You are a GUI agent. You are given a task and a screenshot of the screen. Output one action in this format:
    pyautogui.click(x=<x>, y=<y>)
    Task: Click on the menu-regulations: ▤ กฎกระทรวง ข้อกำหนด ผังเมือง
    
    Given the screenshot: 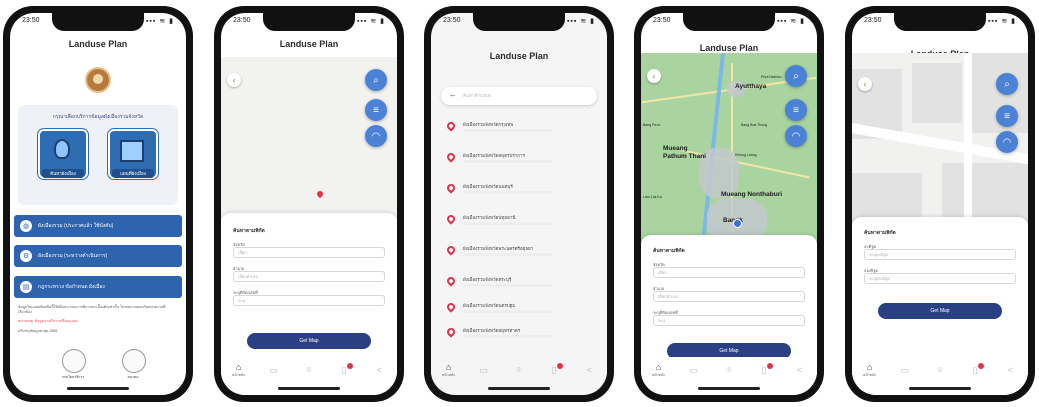 What is the action you would take?
    pyautogui.click(x=98, y=287)
    